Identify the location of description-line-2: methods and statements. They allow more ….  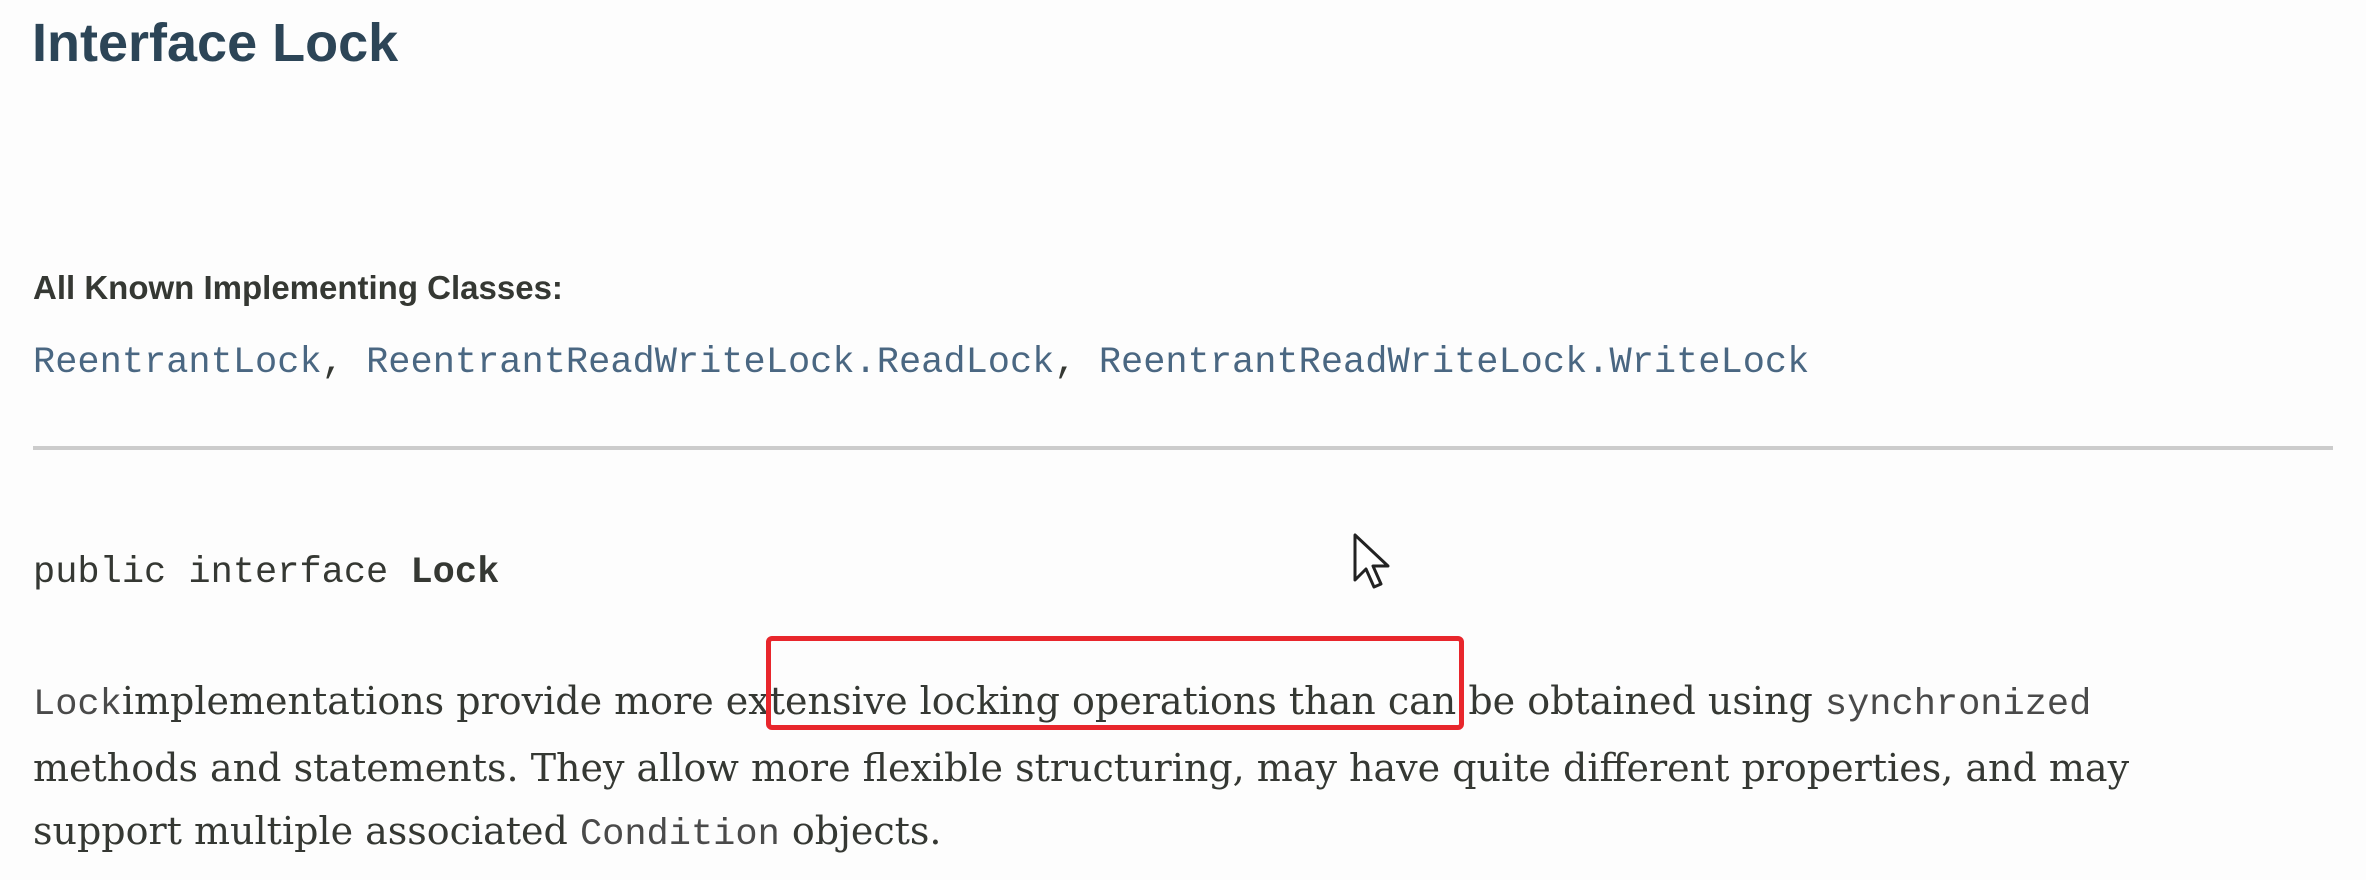
(1081, 768).